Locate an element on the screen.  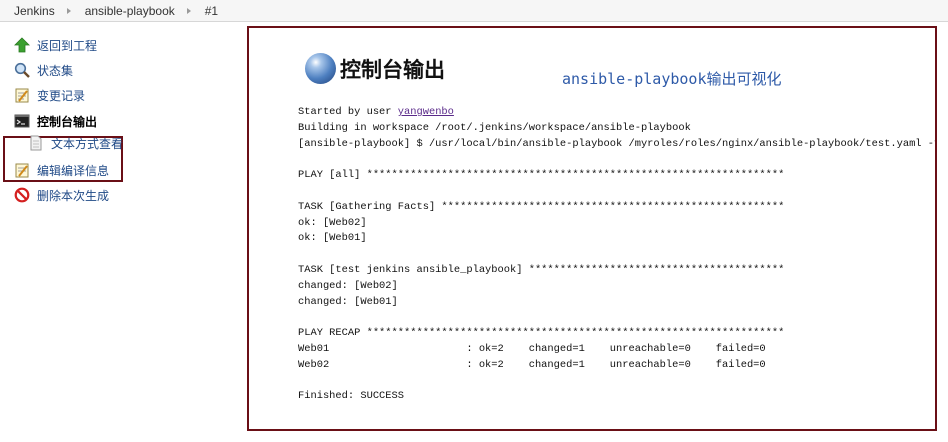
sidebar-item-back-to-project: 返回到工程 is located at coordinates (55, 45).